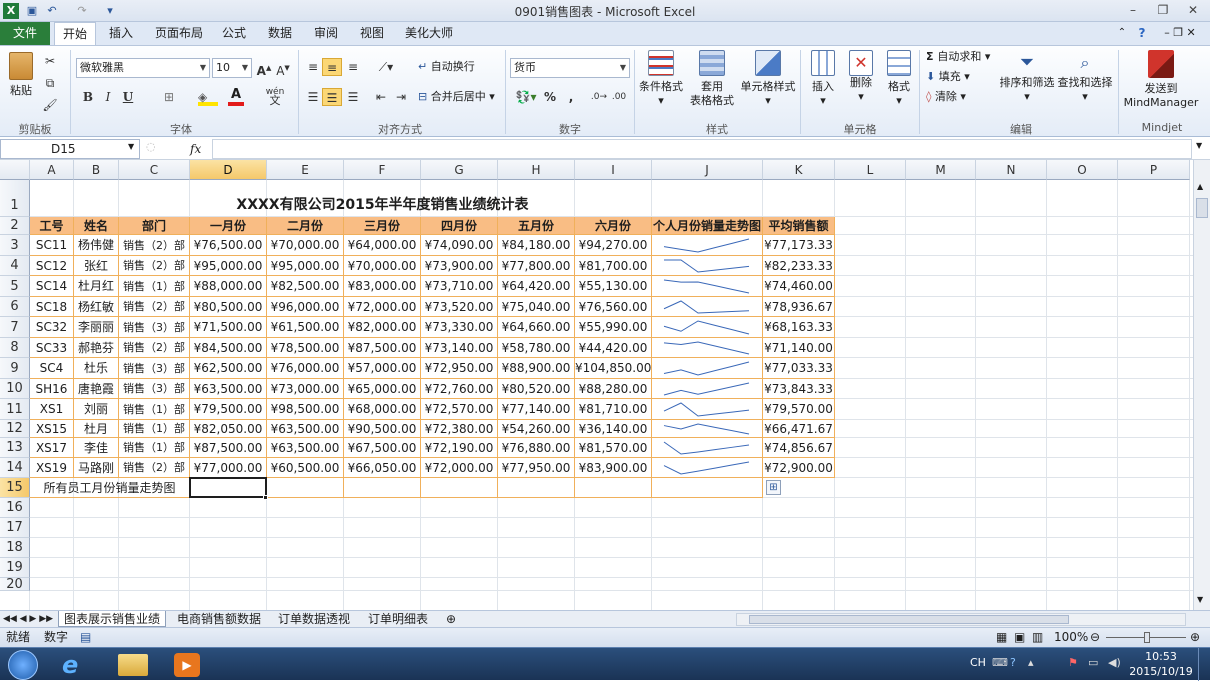  I want to click on id-cell: SC32, so click(52, 327).